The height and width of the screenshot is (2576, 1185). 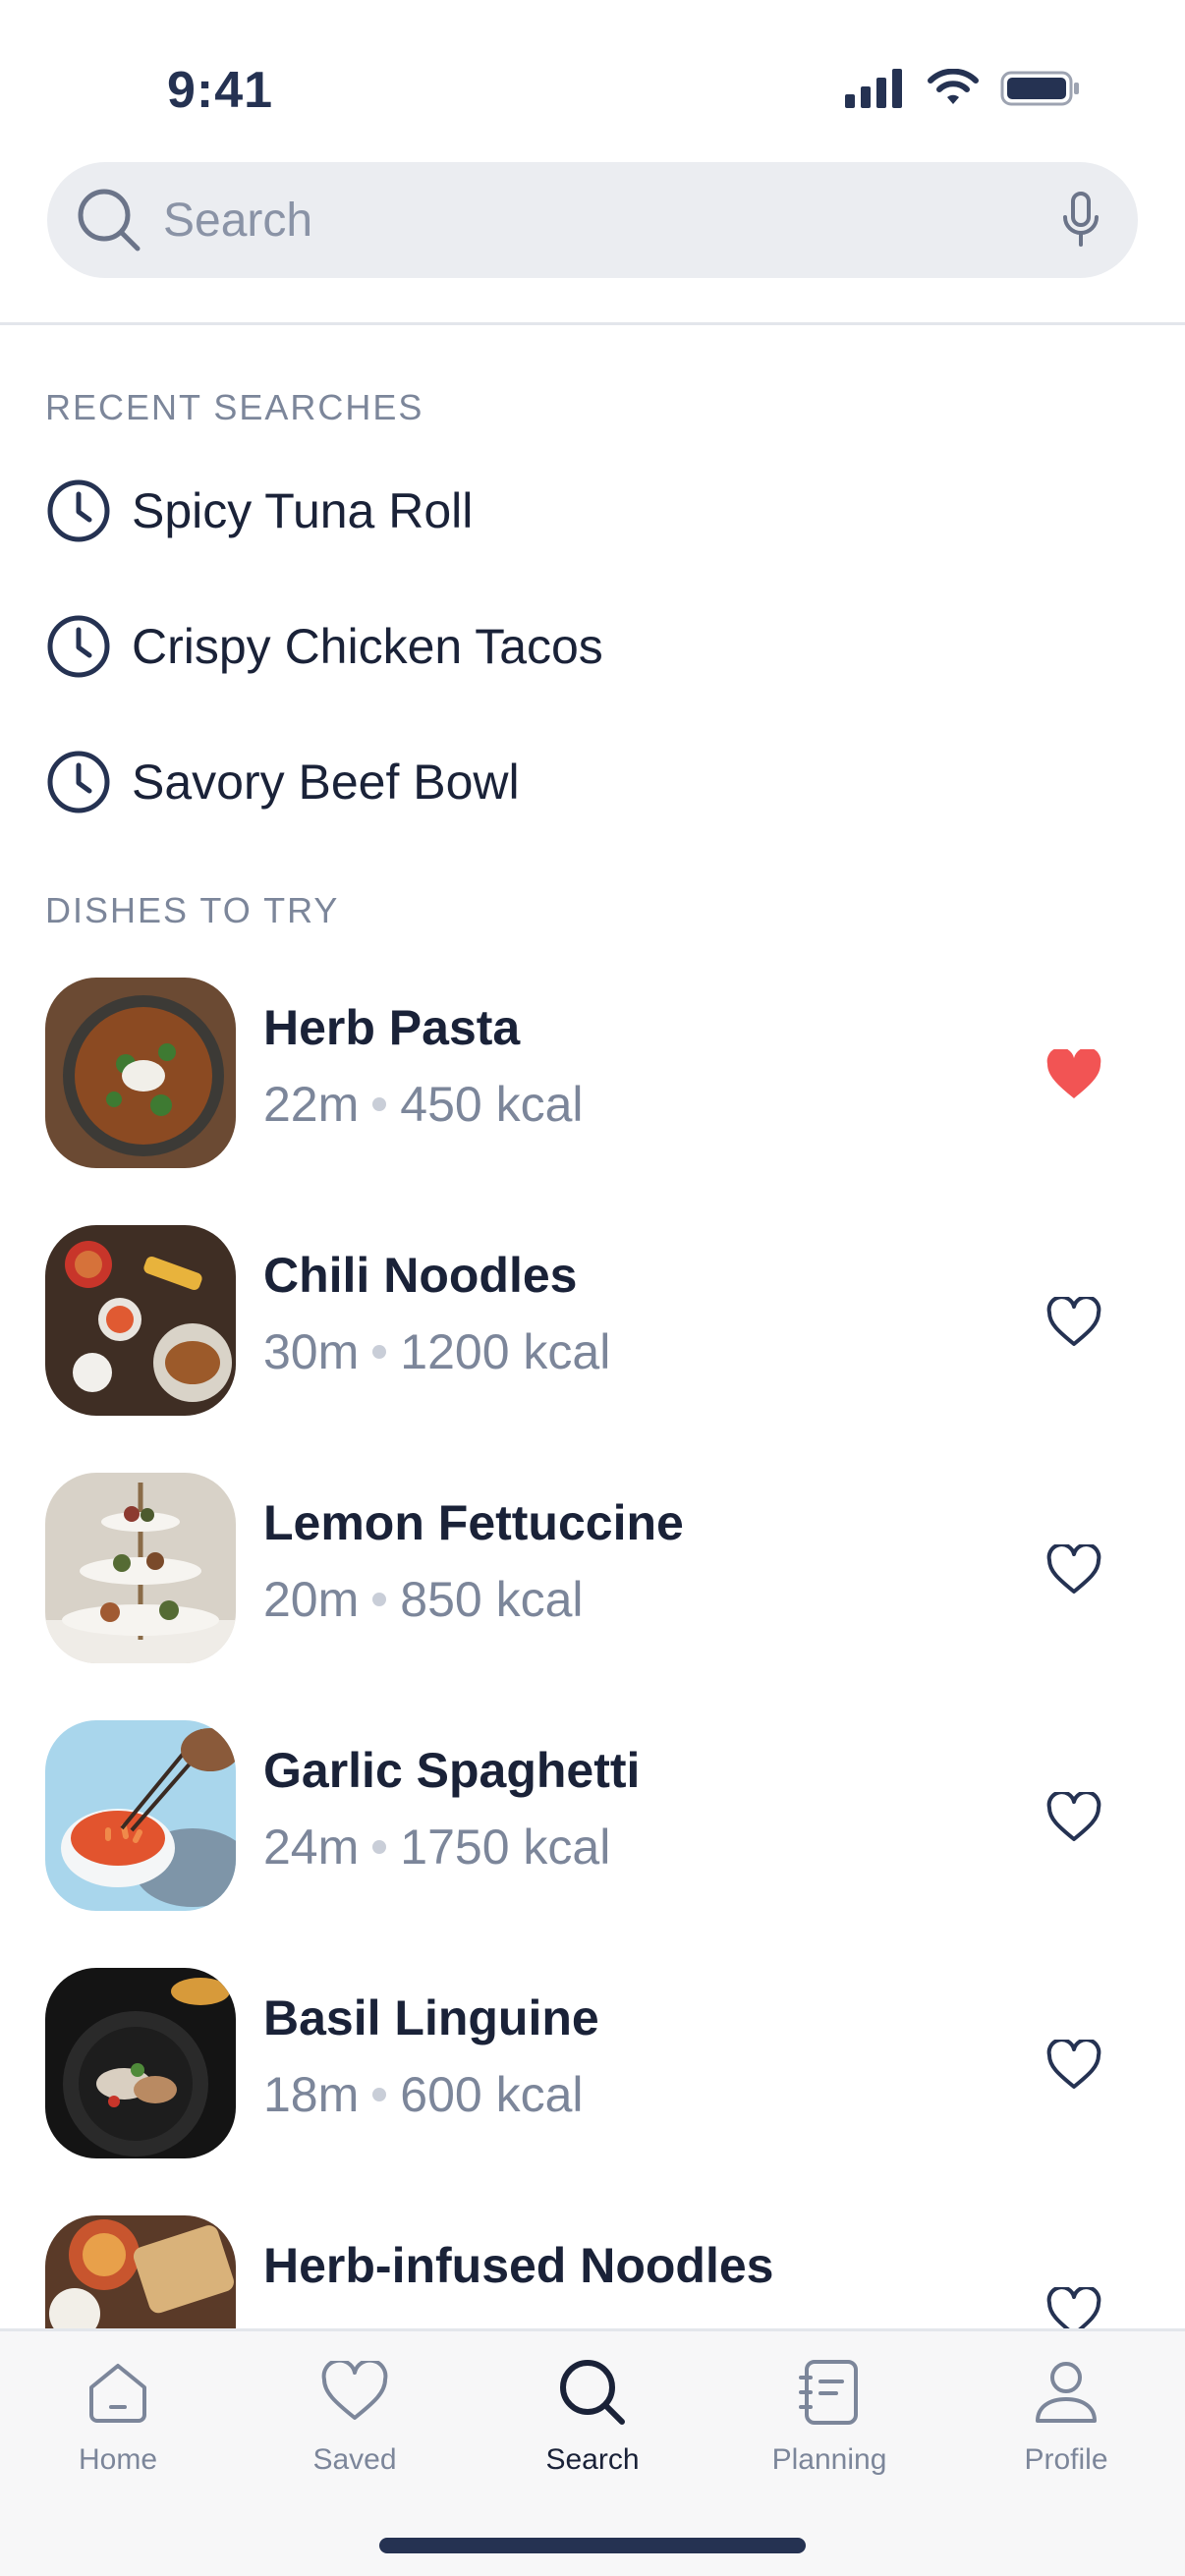 What do you see at coordinates (830, 2392) in the screenshot?
I see `notebook-icon` at bounding box center [830, 2392].